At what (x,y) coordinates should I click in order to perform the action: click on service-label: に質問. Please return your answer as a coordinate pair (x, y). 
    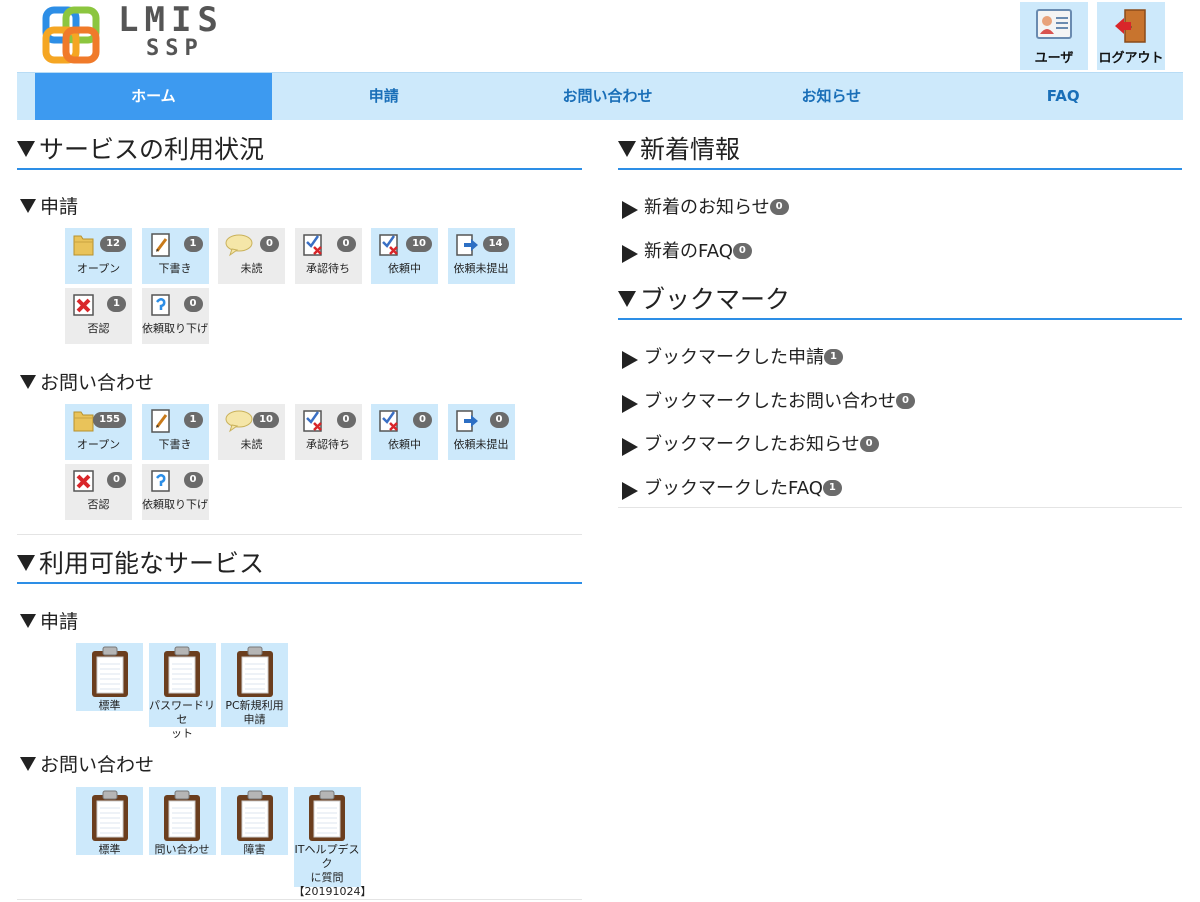
    Looking at the image, I should click on (327, 877).